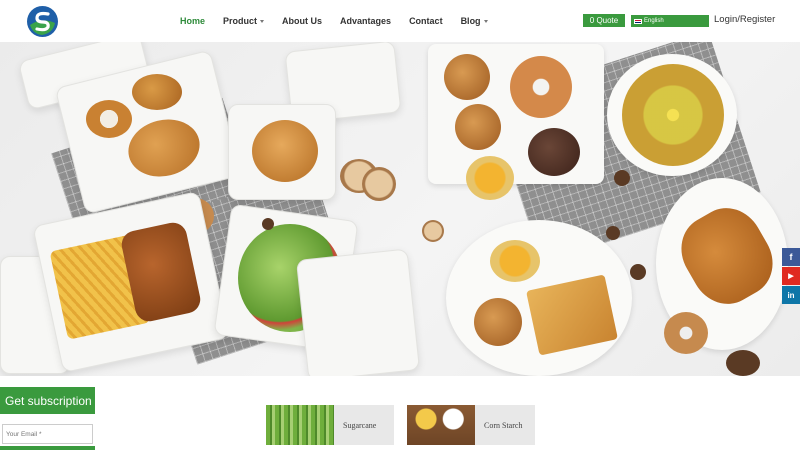  What do you see at coordinates (441, 425) in the screenshot?
I see `corn-starch-image` at bounding box center [441, 425].